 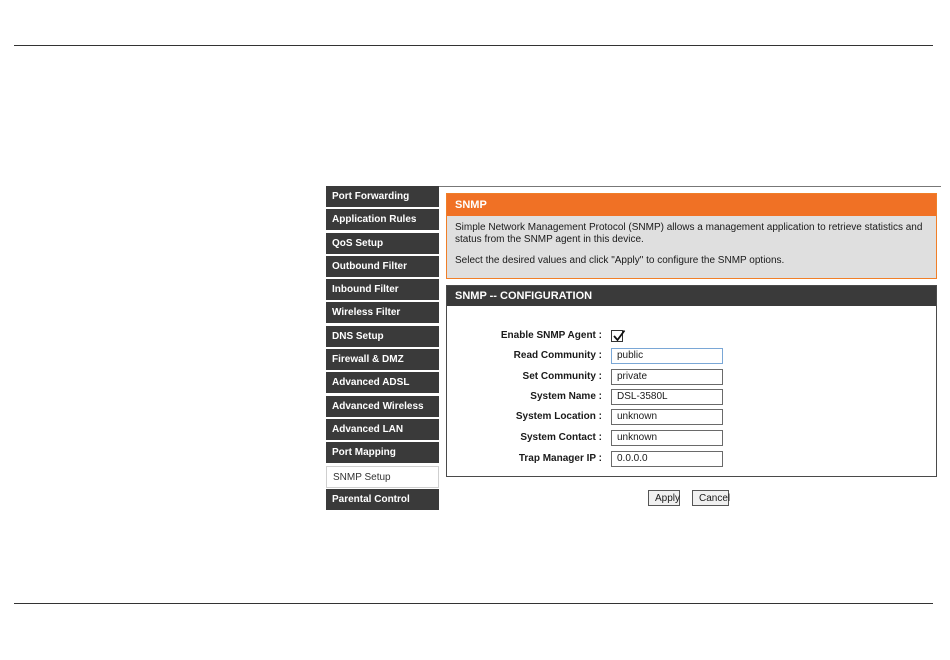 What do you see at coordinates (691, 205) in the screenshot?
I see `snmp-panel-title: SNMP` at bounding box center [691, 205].